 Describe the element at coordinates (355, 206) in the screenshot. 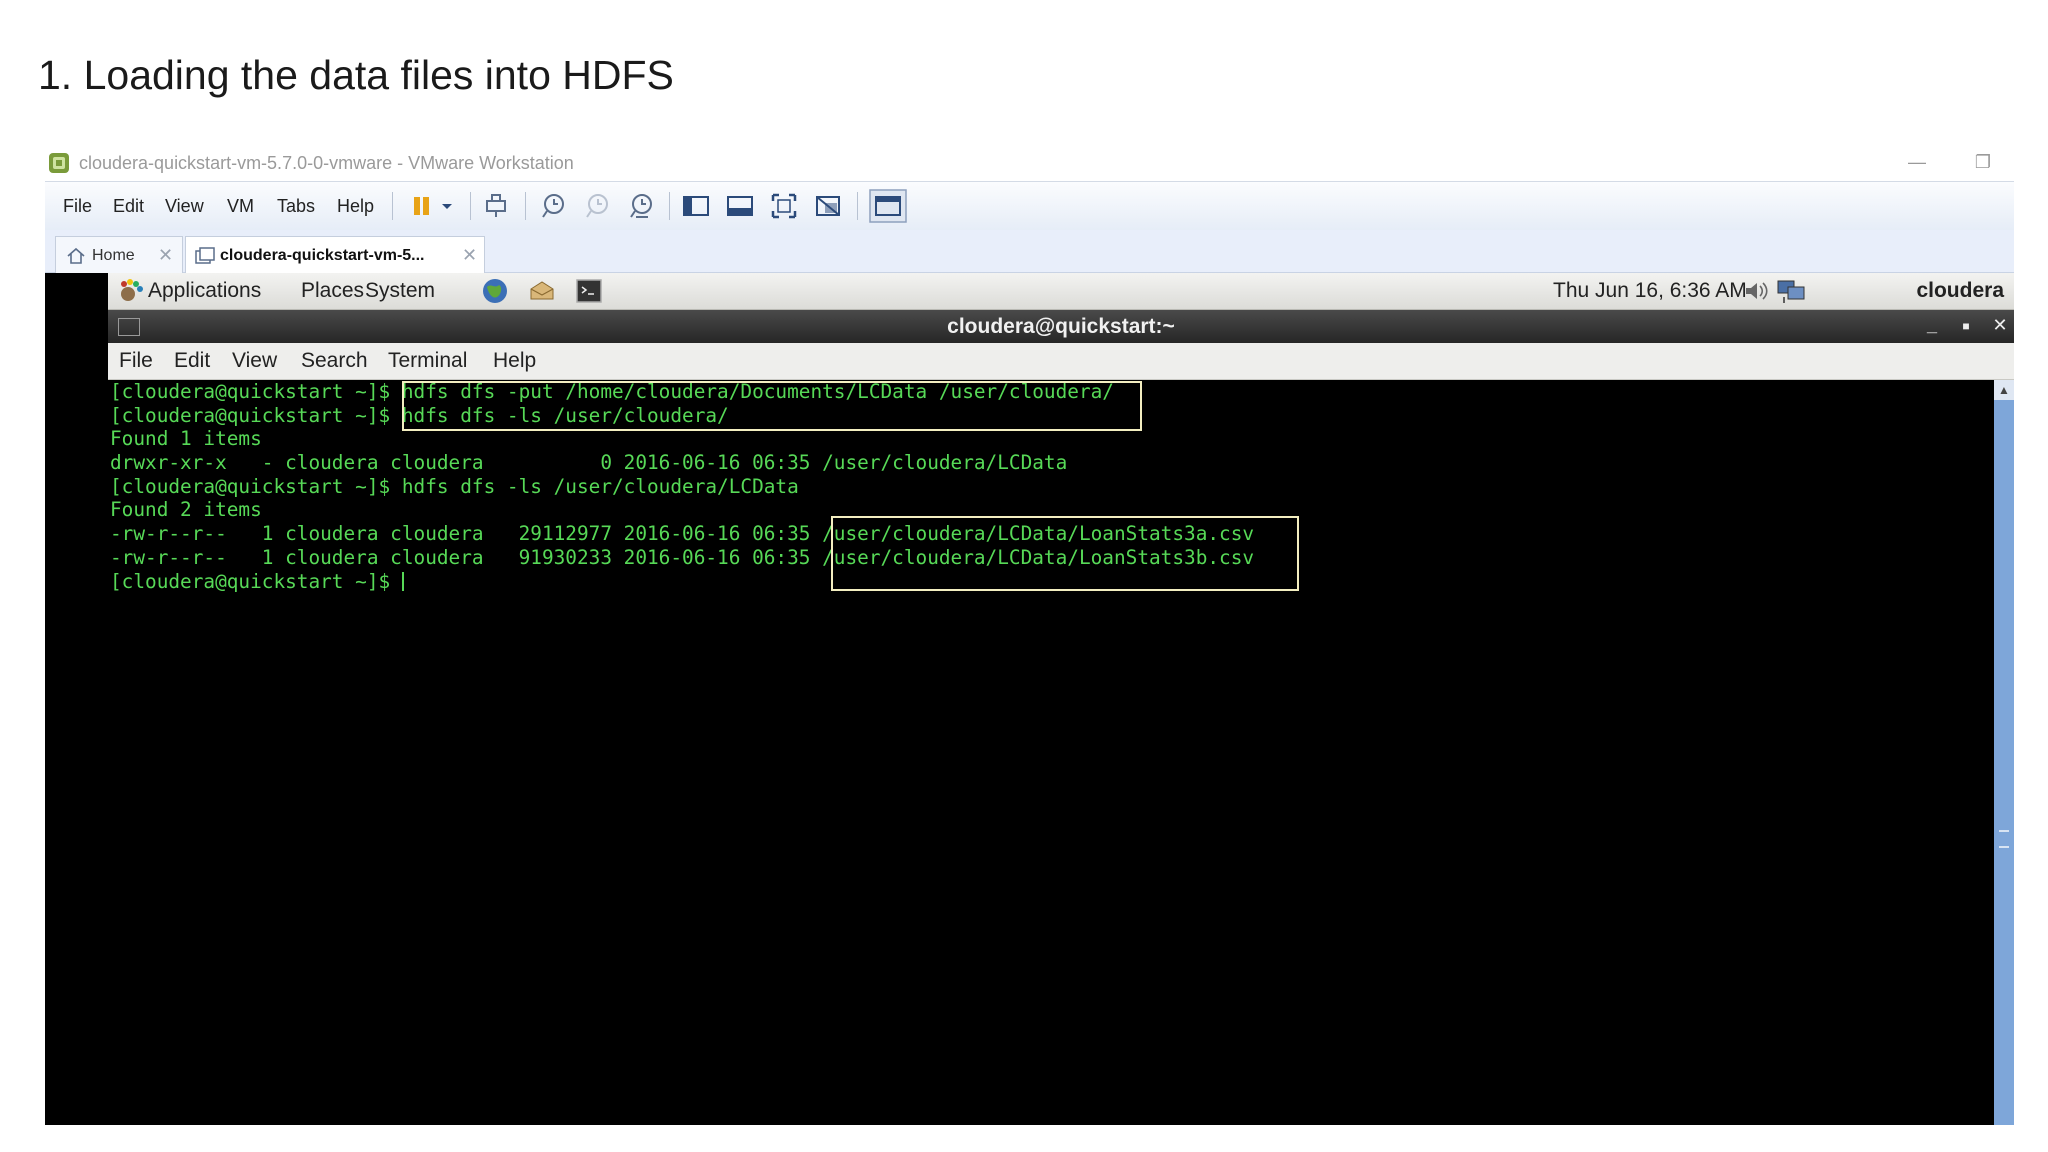

I see `vmware-menu-help: Help` at that location.